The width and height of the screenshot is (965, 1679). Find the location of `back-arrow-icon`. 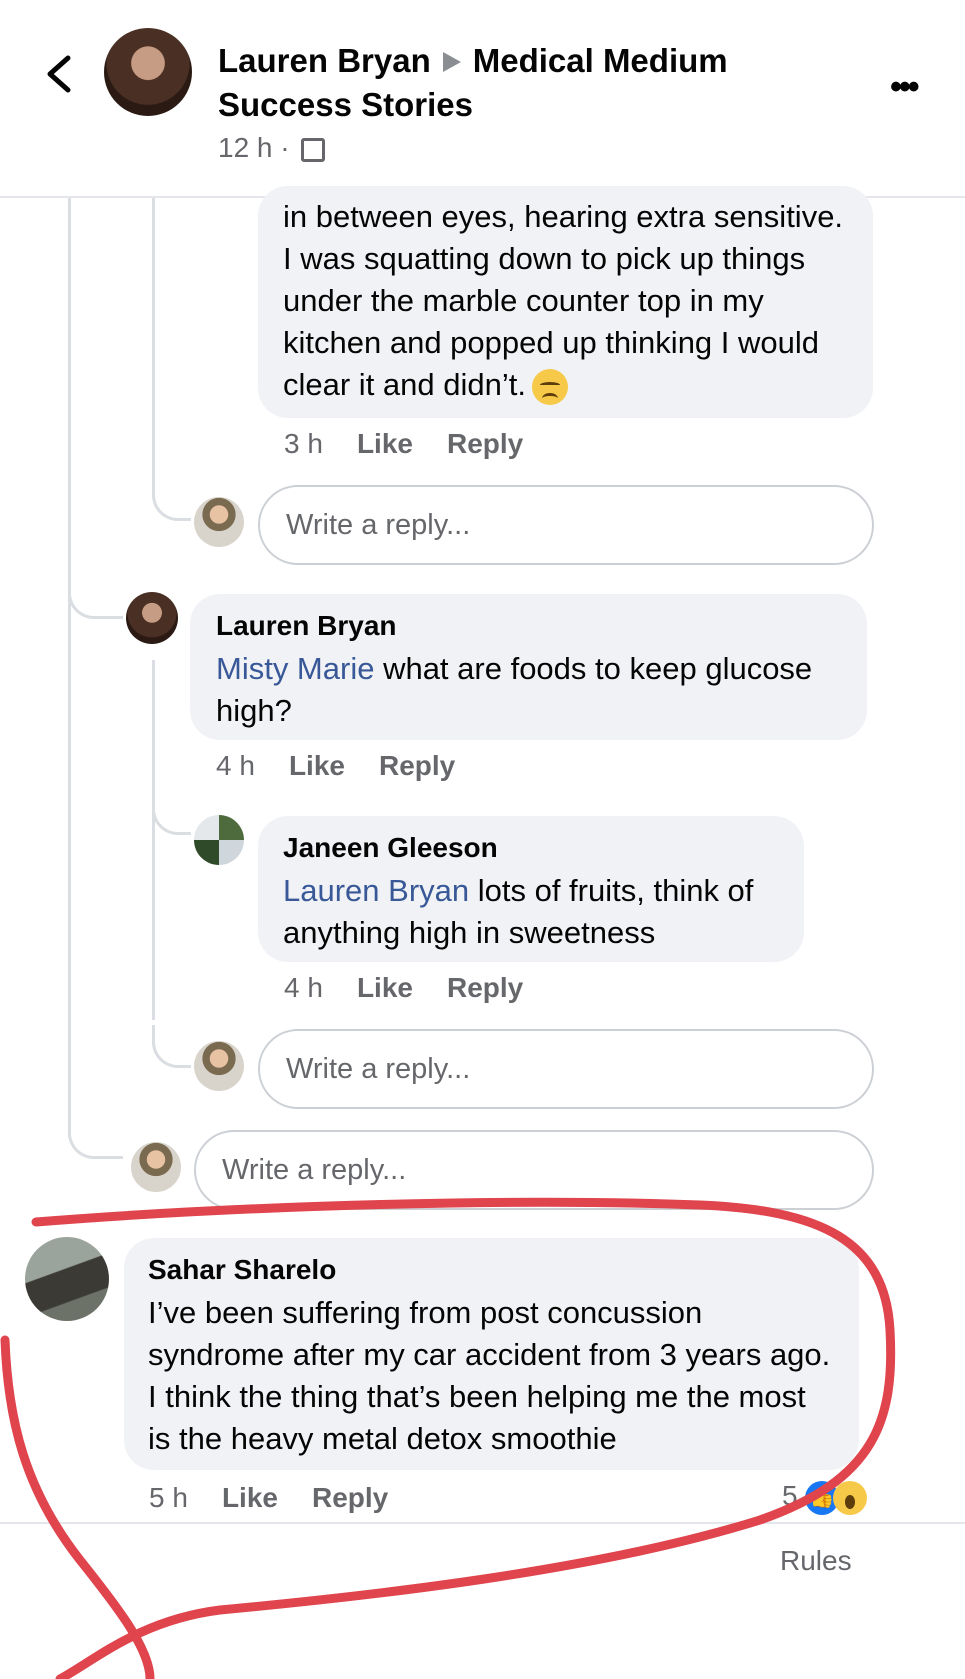

back-arrow-icon is located at coordinates (60, 74).